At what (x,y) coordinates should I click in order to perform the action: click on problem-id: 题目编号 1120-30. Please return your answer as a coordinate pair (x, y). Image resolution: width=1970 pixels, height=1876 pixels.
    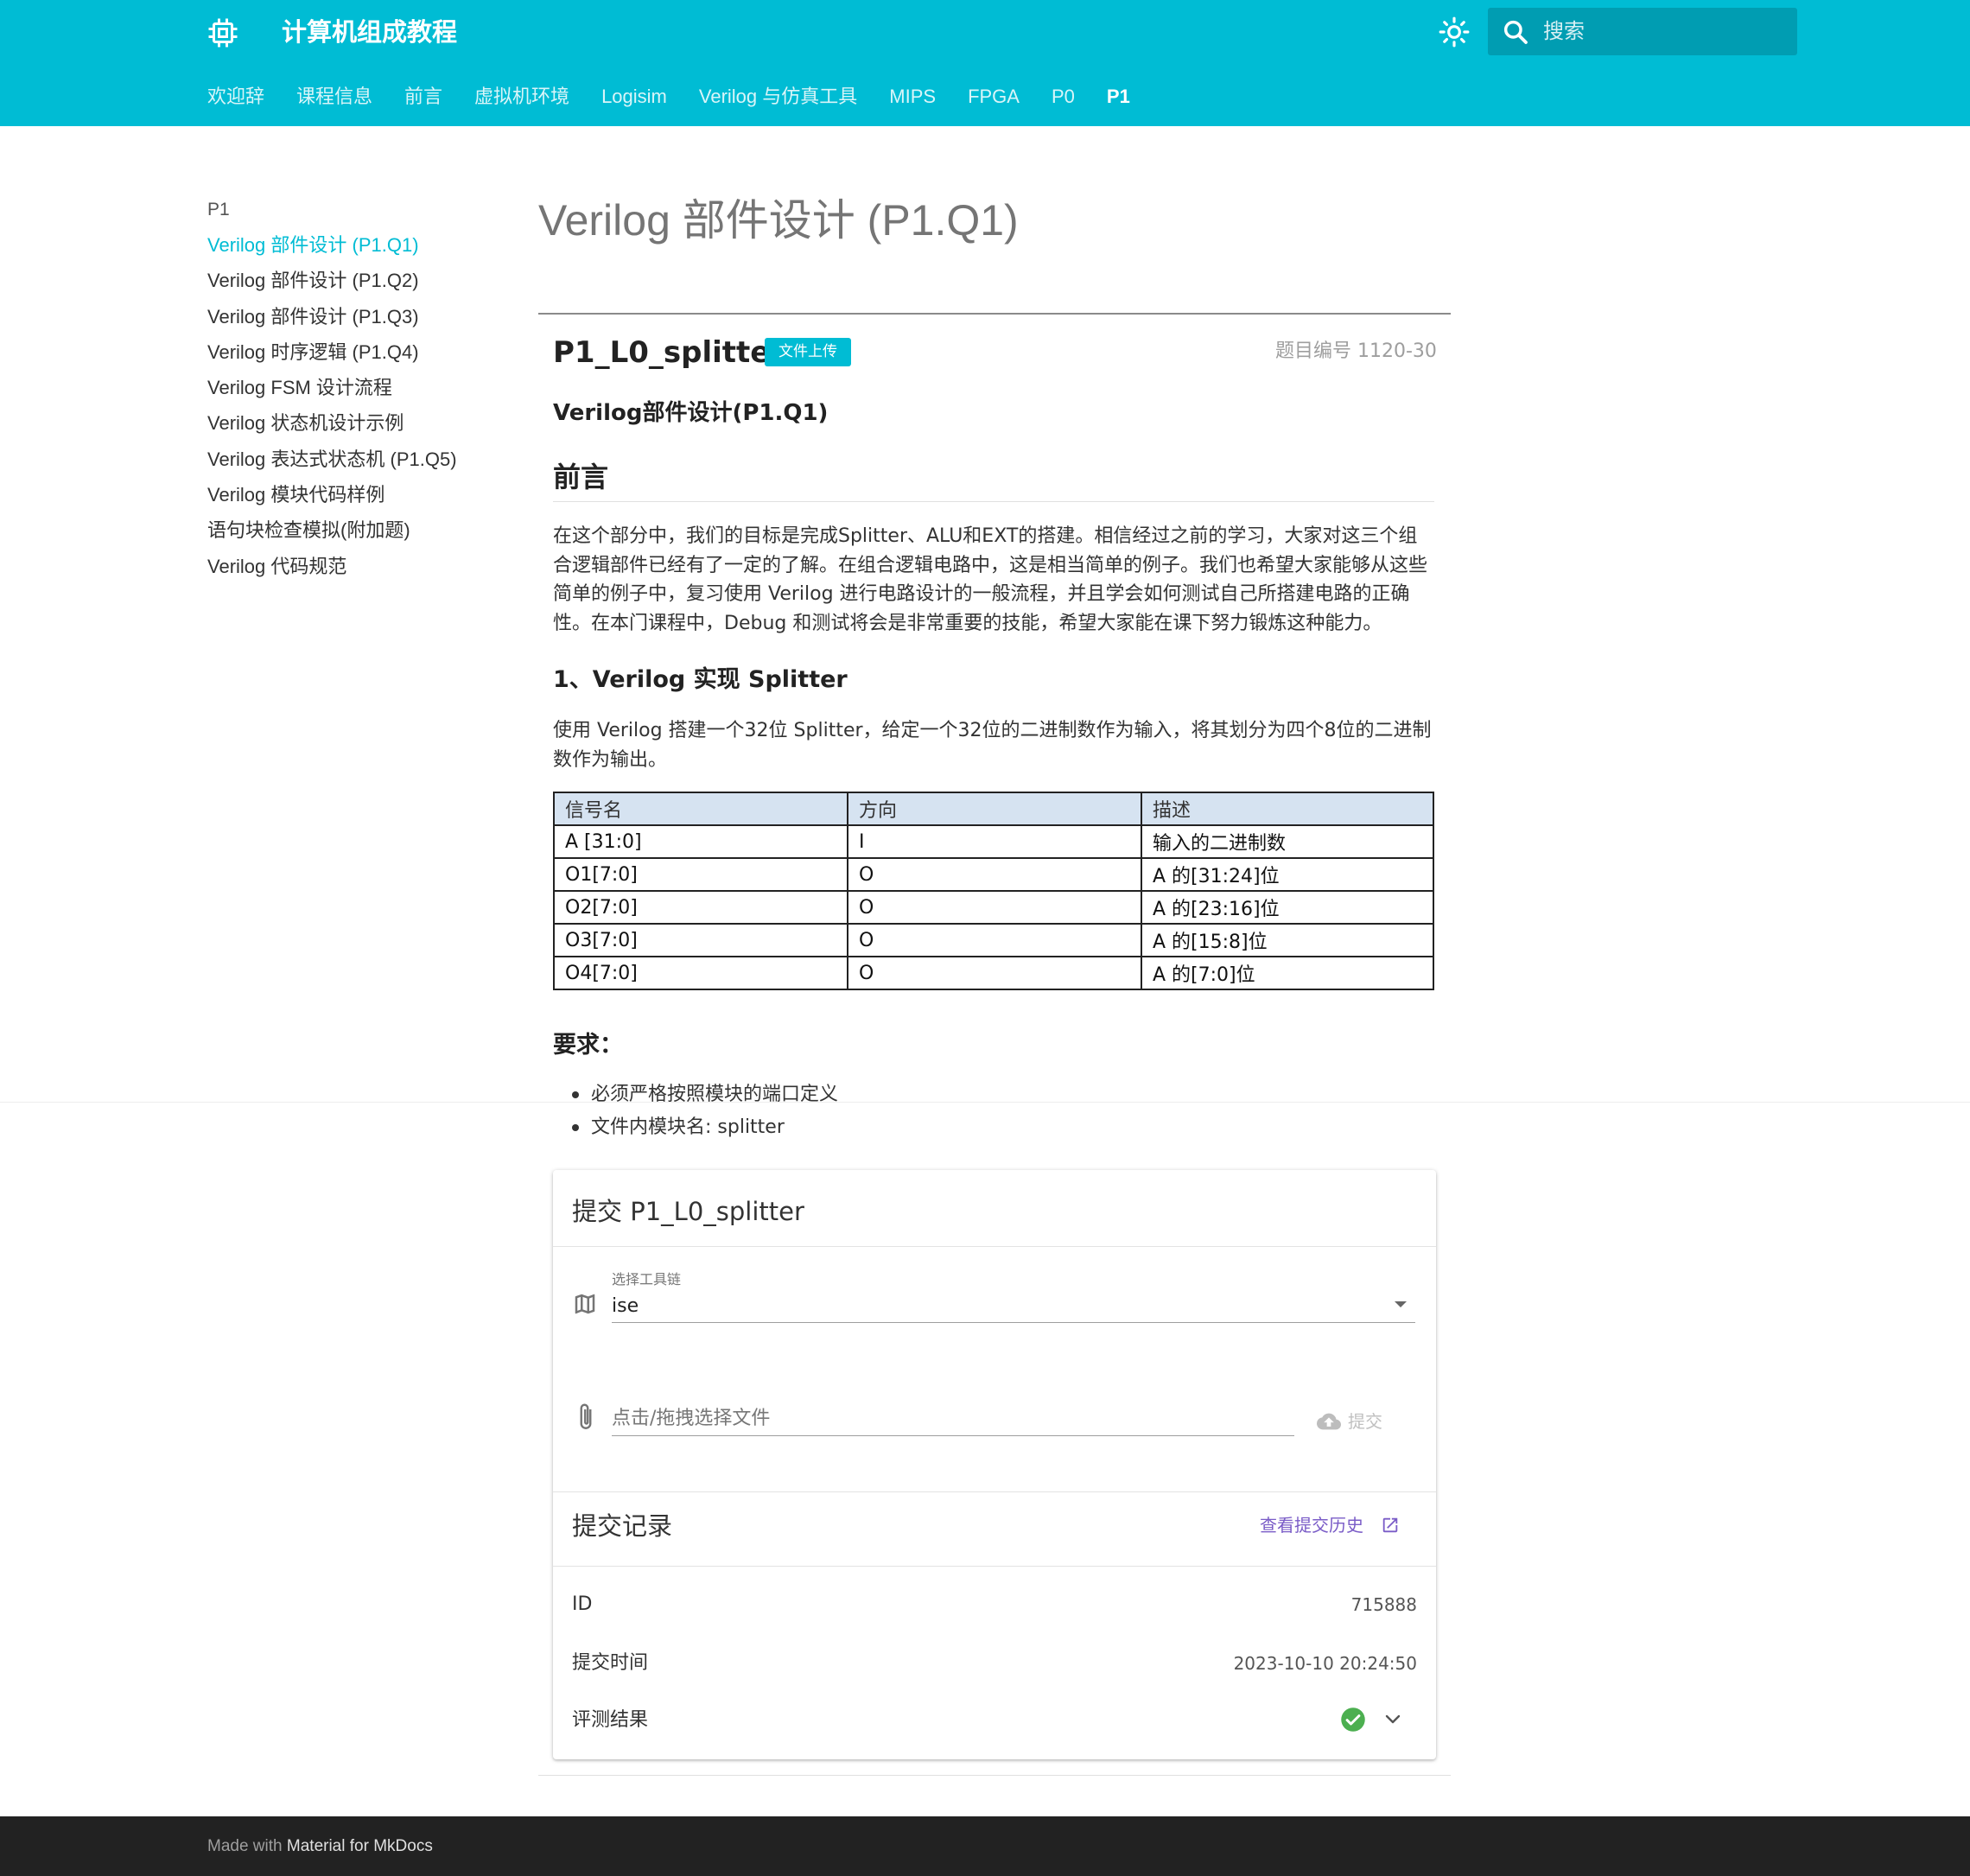
    Looking at the image, I should click on (1356, 351).